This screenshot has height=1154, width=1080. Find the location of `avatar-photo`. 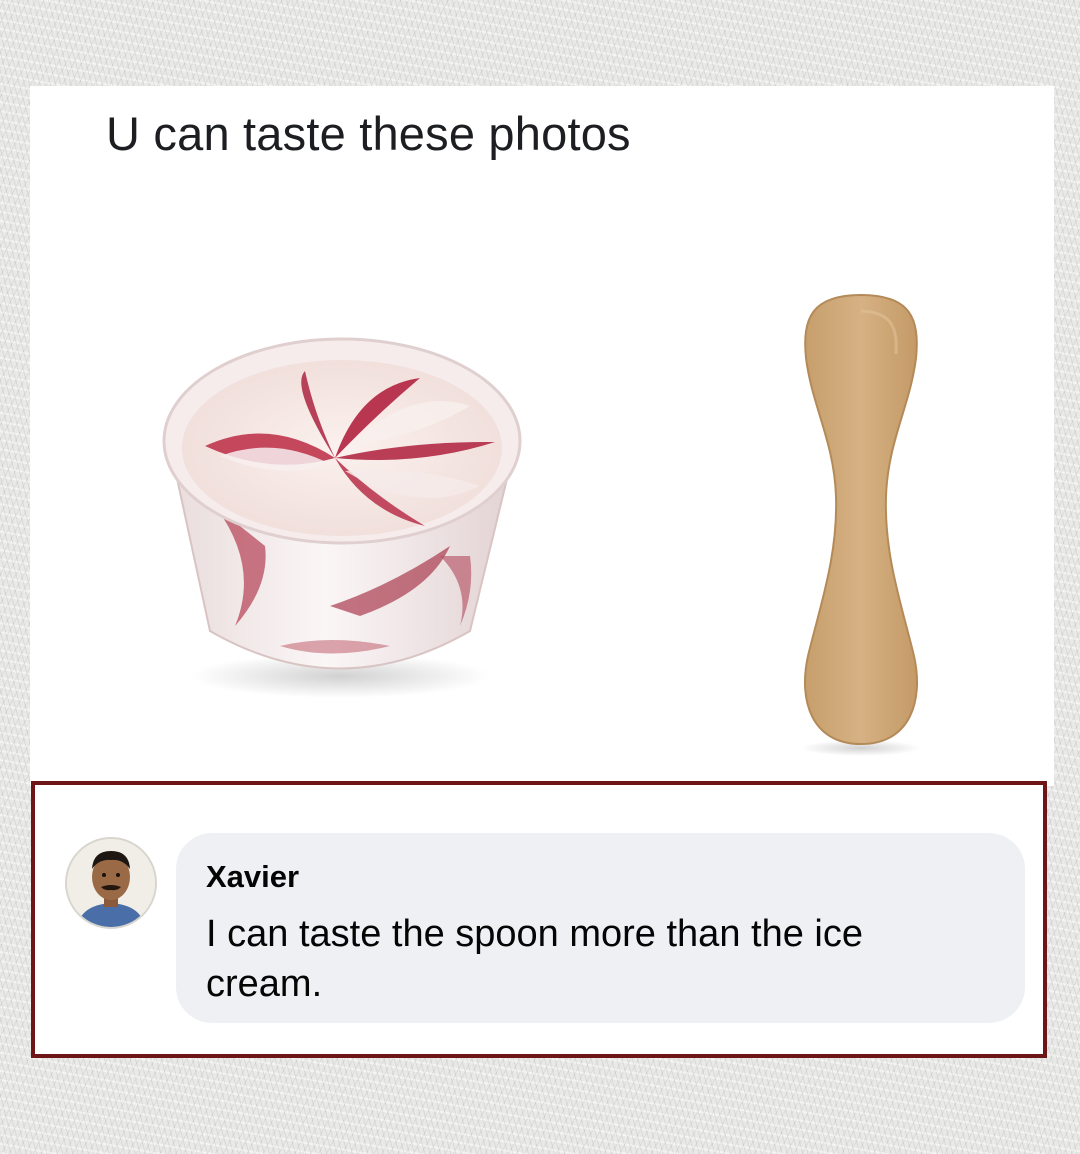

avatar-photo is located at coordinates (111, 883).